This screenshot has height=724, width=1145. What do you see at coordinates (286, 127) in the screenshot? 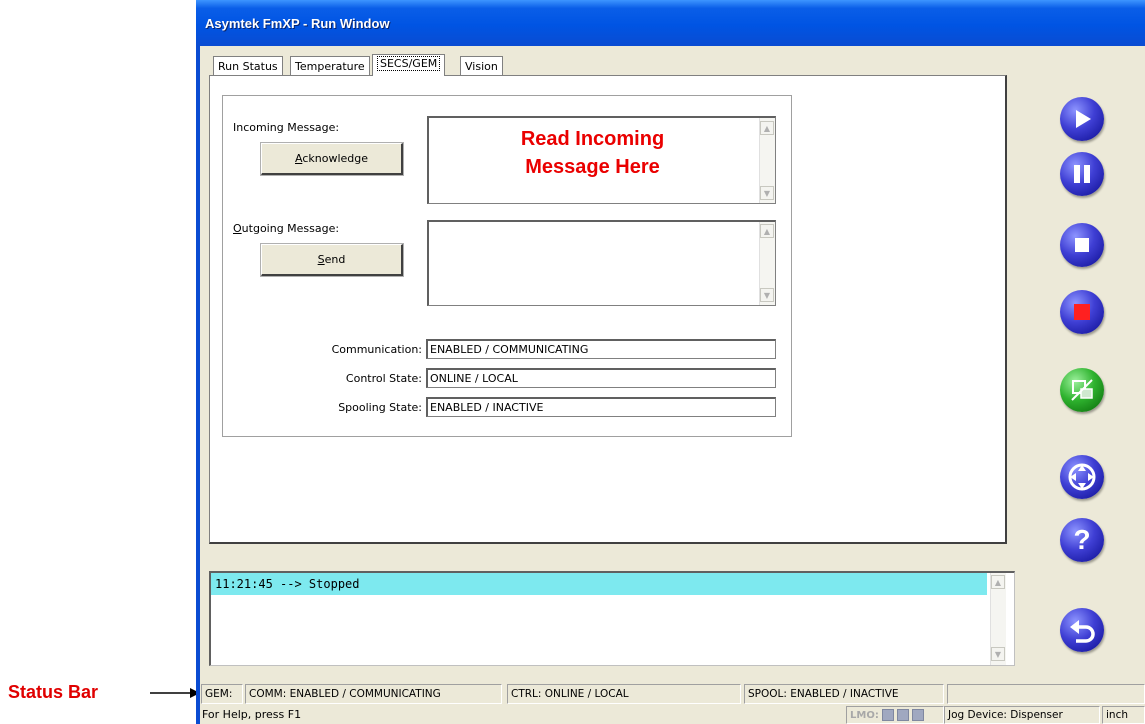
I see `incoming-message-label: Incoming Message:` at bounding box center [286, 127].